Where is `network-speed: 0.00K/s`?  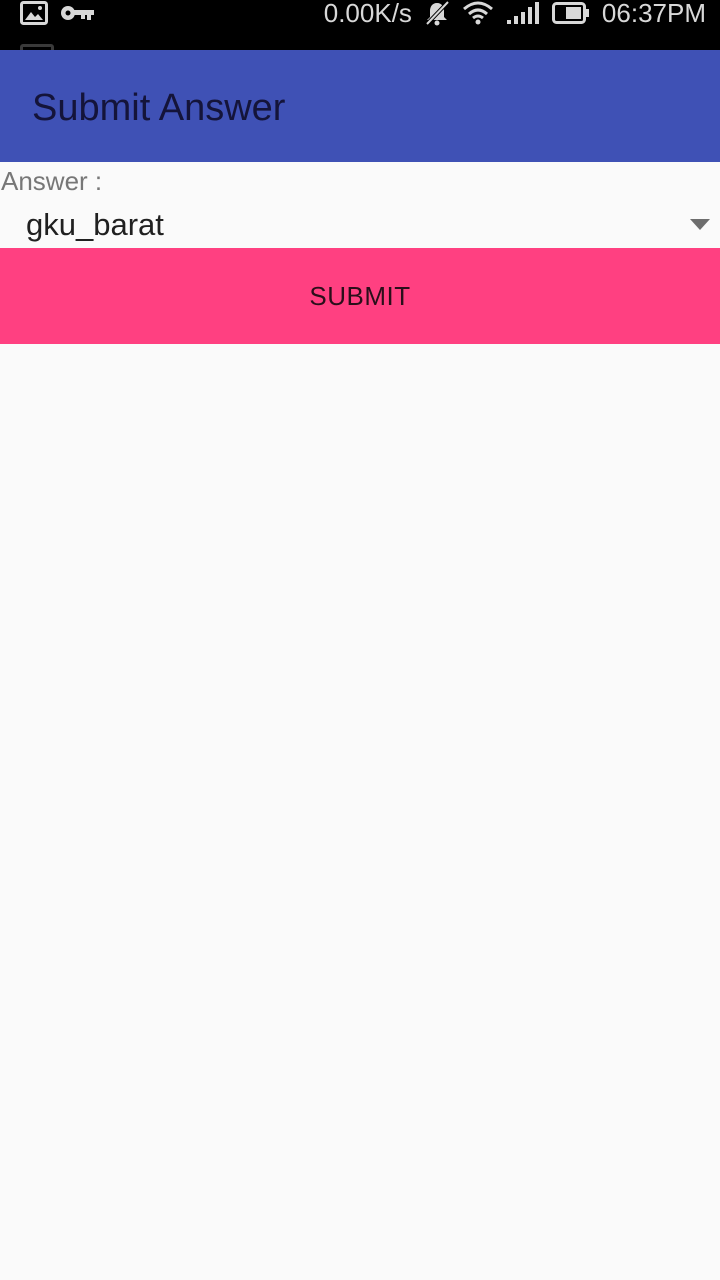
network-speed: 0.00K/s is located at coordinates (367, 14).